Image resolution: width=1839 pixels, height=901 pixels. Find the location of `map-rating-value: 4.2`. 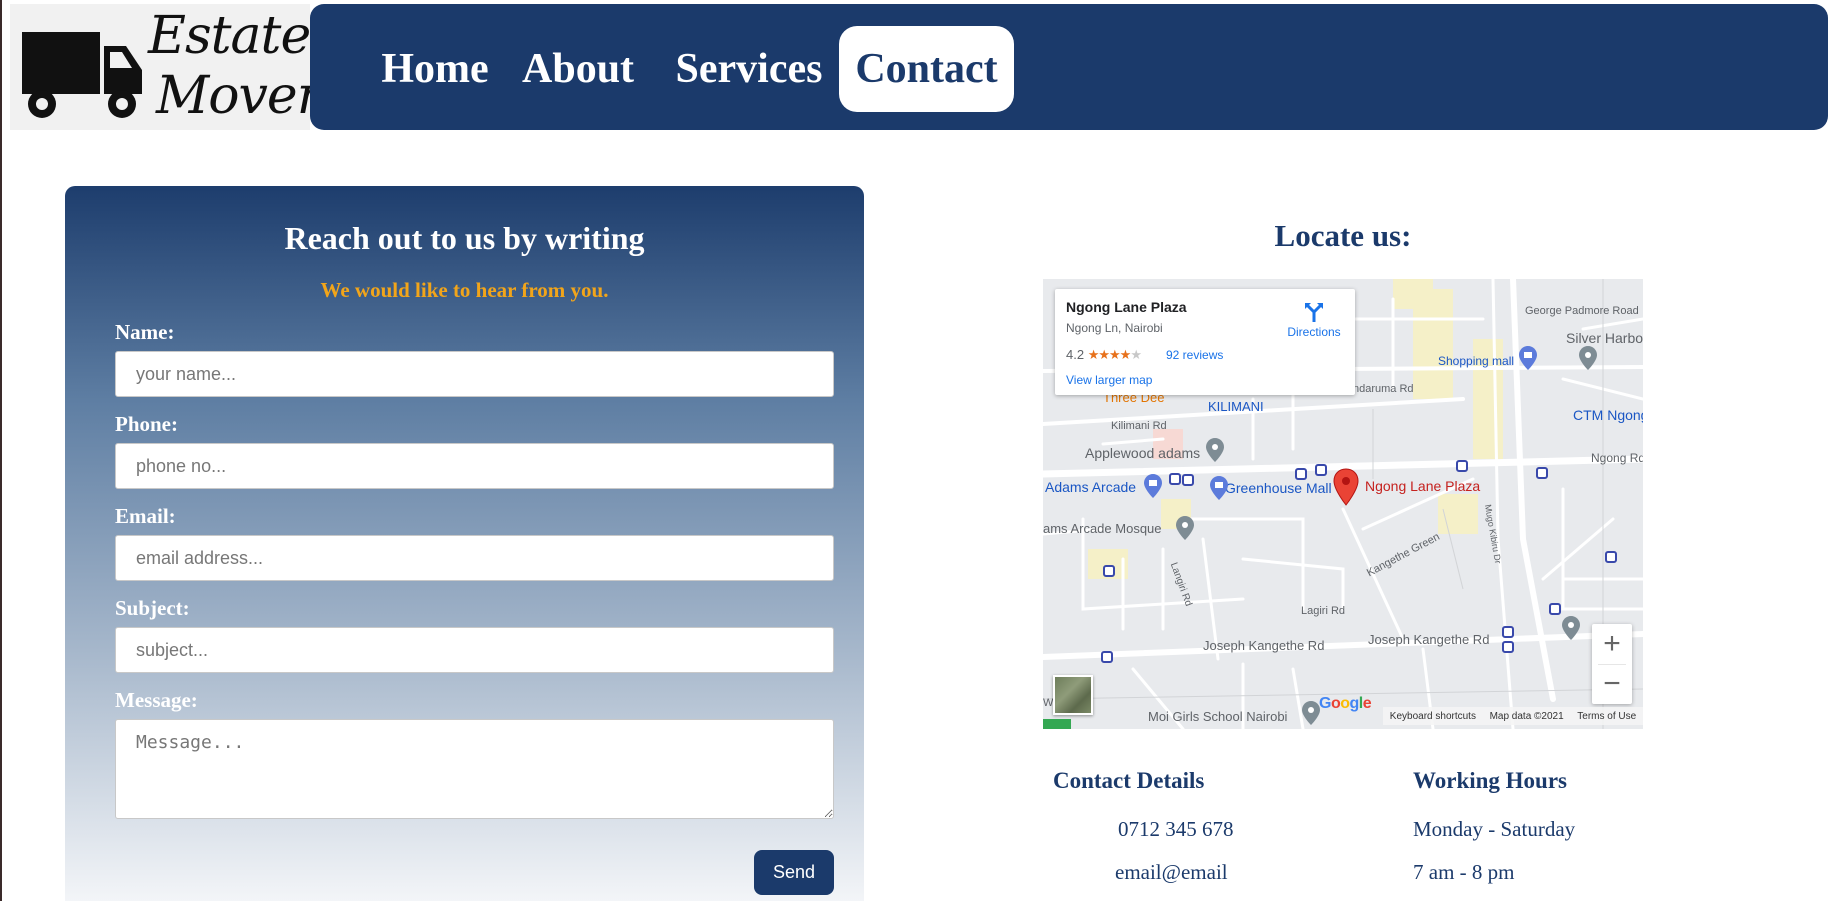

map-rating-value: 4.2 is located at coordinates (1075, 354).